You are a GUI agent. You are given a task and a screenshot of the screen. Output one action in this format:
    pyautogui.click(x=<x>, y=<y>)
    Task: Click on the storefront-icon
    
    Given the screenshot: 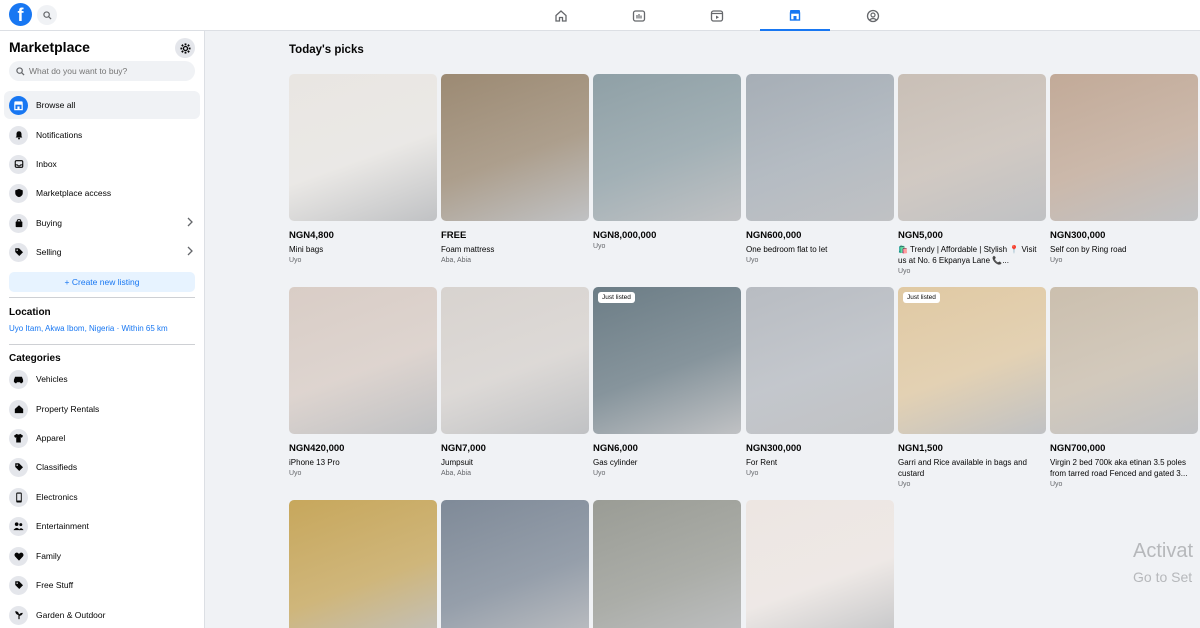 What is the action you would take?
    pyautogui.click(x=18, y=105)
    